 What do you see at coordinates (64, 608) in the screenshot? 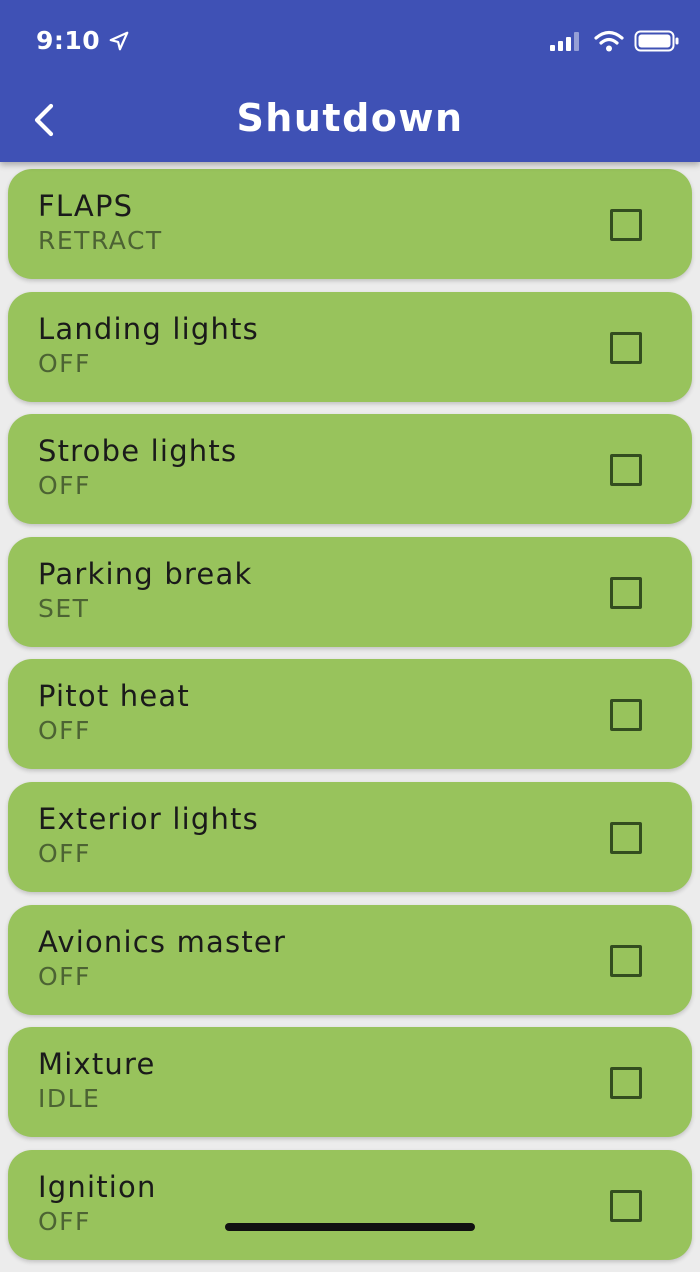
I see `item-value: SET` at bounding box center [64, 608].